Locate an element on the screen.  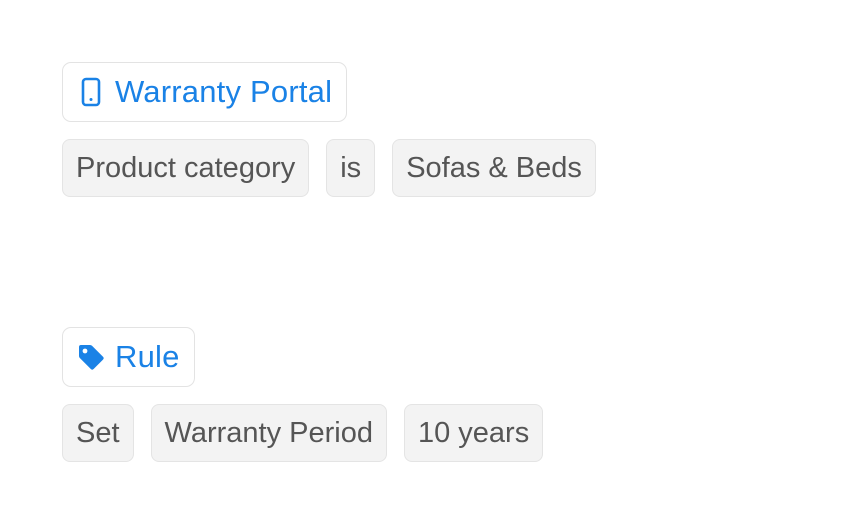
action-value-pill: 10 years is located at coordinates (473, 433).